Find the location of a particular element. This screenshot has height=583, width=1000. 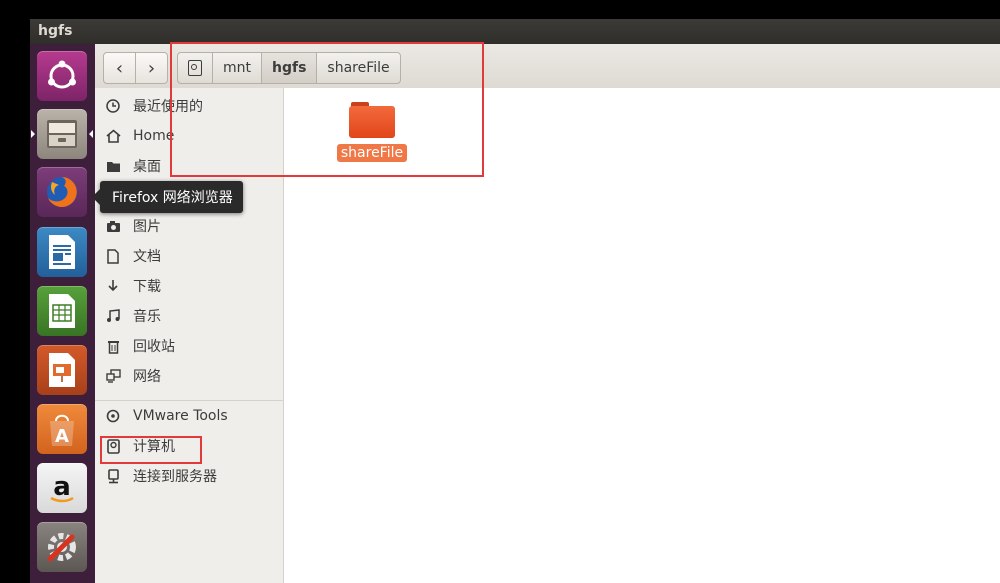

tooltip-text: Firefox 网络浏览器 is located at coordinates (172, 198).